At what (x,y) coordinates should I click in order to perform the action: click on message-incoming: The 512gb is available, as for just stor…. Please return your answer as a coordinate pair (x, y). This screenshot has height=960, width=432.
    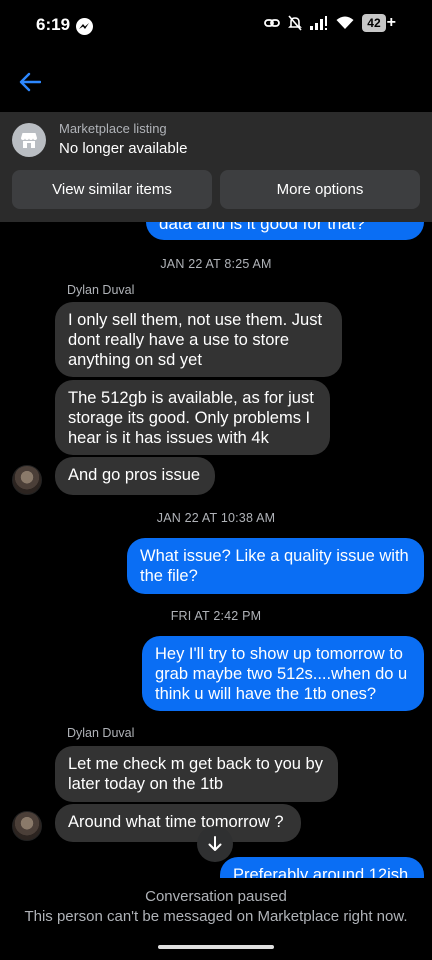
    Looking at the image, I should click on (192, 417).